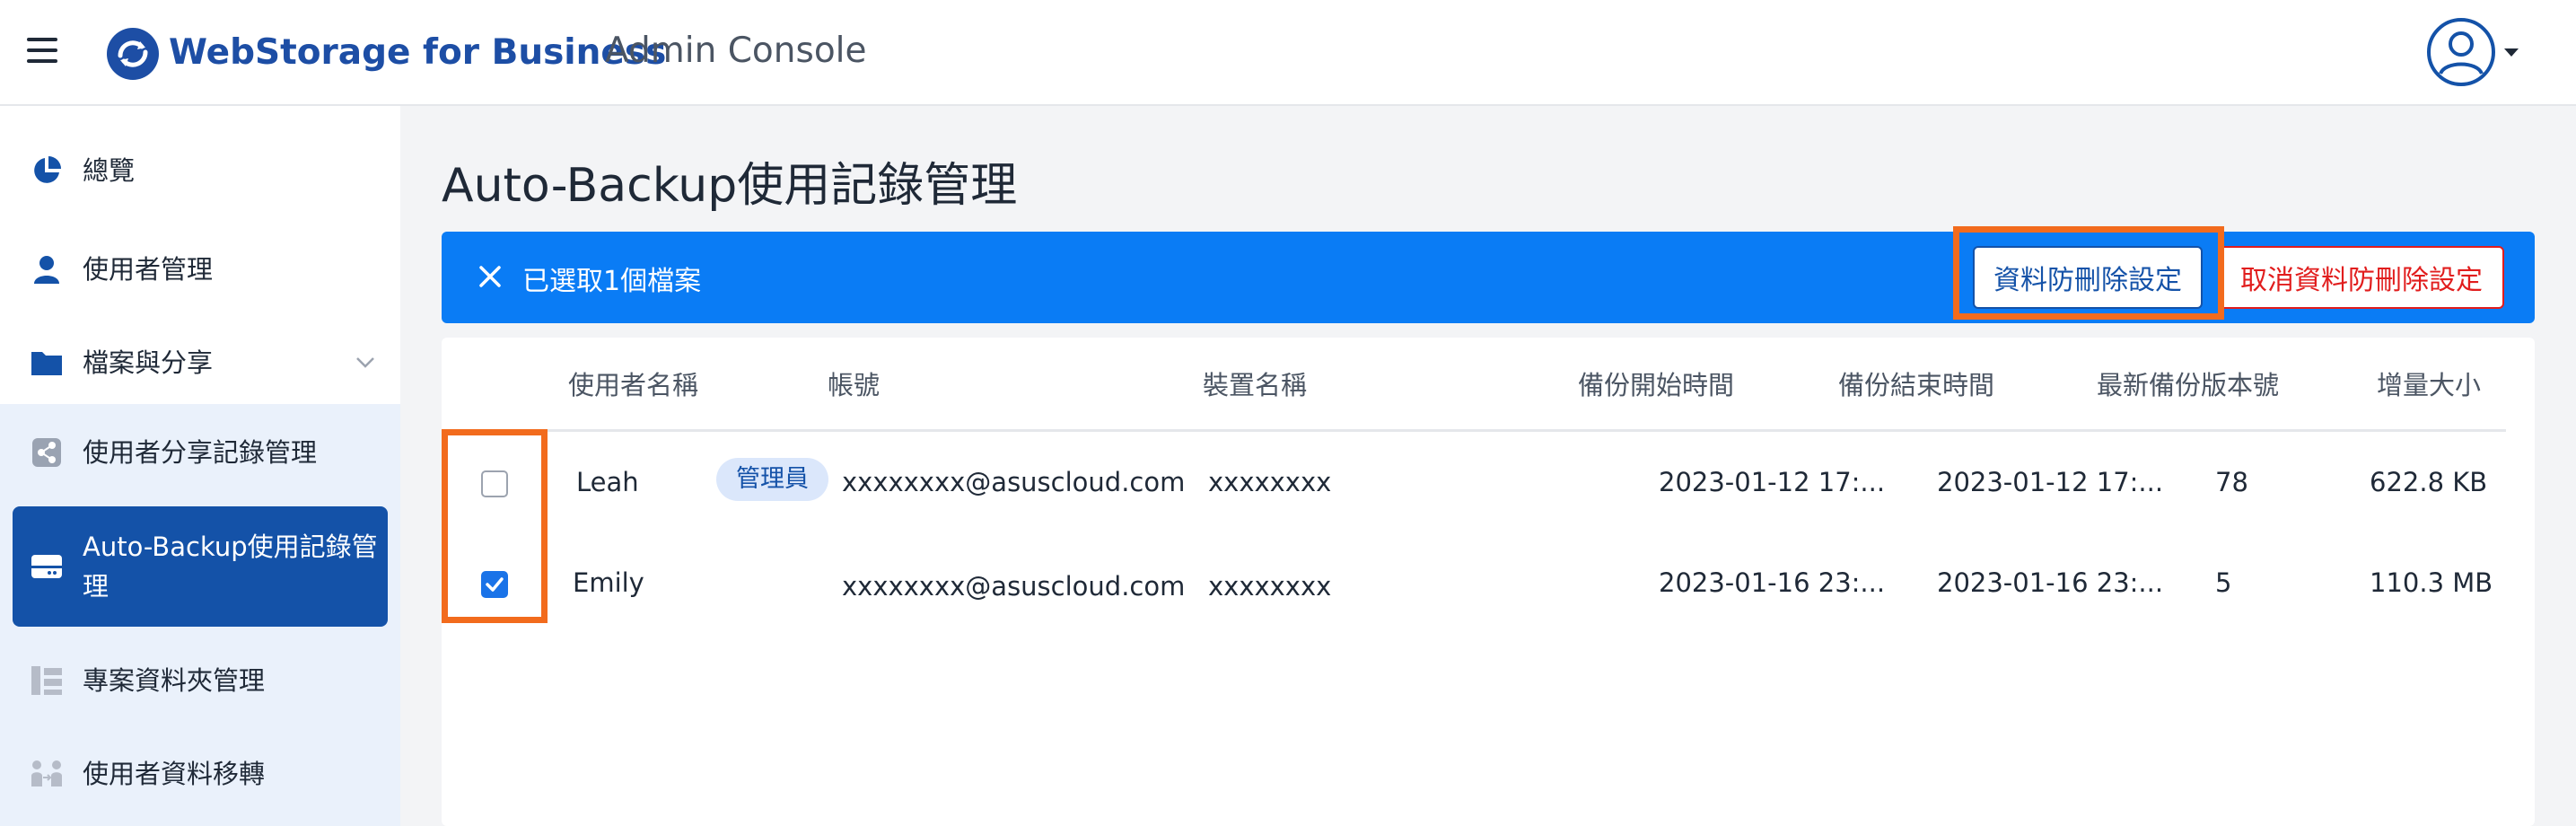  What do you see at coordinates (174, 681) in the screenshot?
I see `sidebar-item-label: 專案資料夾管理` at bounding box center [174, 681].